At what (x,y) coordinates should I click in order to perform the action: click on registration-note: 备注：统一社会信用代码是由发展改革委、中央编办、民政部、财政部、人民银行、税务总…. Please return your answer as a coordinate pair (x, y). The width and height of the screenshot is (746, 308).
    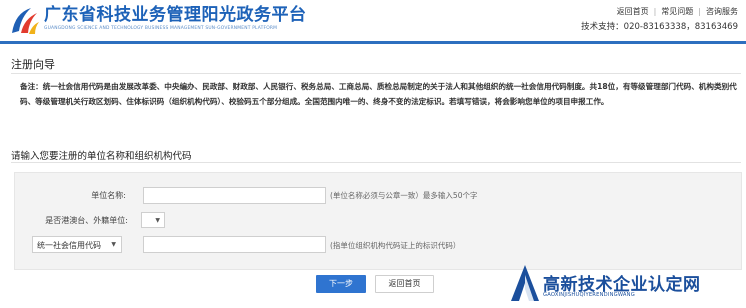
    Looking at the image, I should click on (378, 94).